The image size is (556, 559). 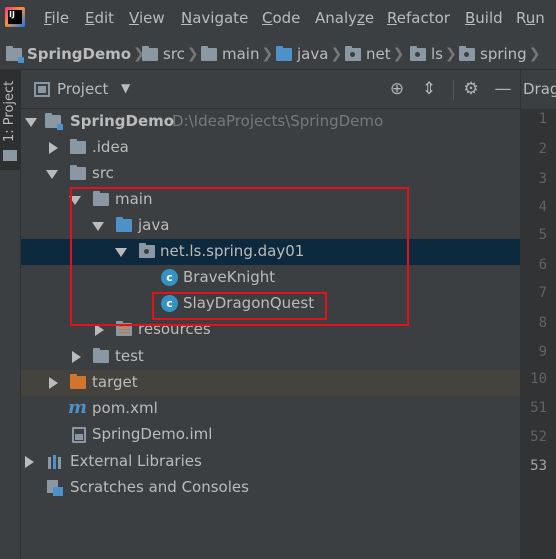 I want to click on breadcrumb-item-src: src ❯, so click(x=172, y=54).